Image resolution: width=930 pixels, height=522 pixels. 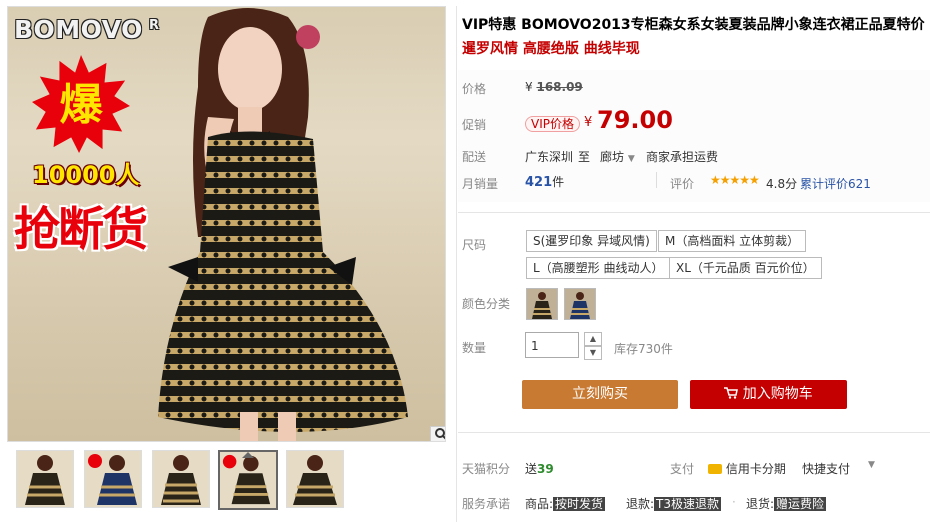 What do you see at coordinates (732, 241) in the screenshot?
I see `size-option-m: M（高档面料 立体剪裁）` at bounding box center [732, 241].